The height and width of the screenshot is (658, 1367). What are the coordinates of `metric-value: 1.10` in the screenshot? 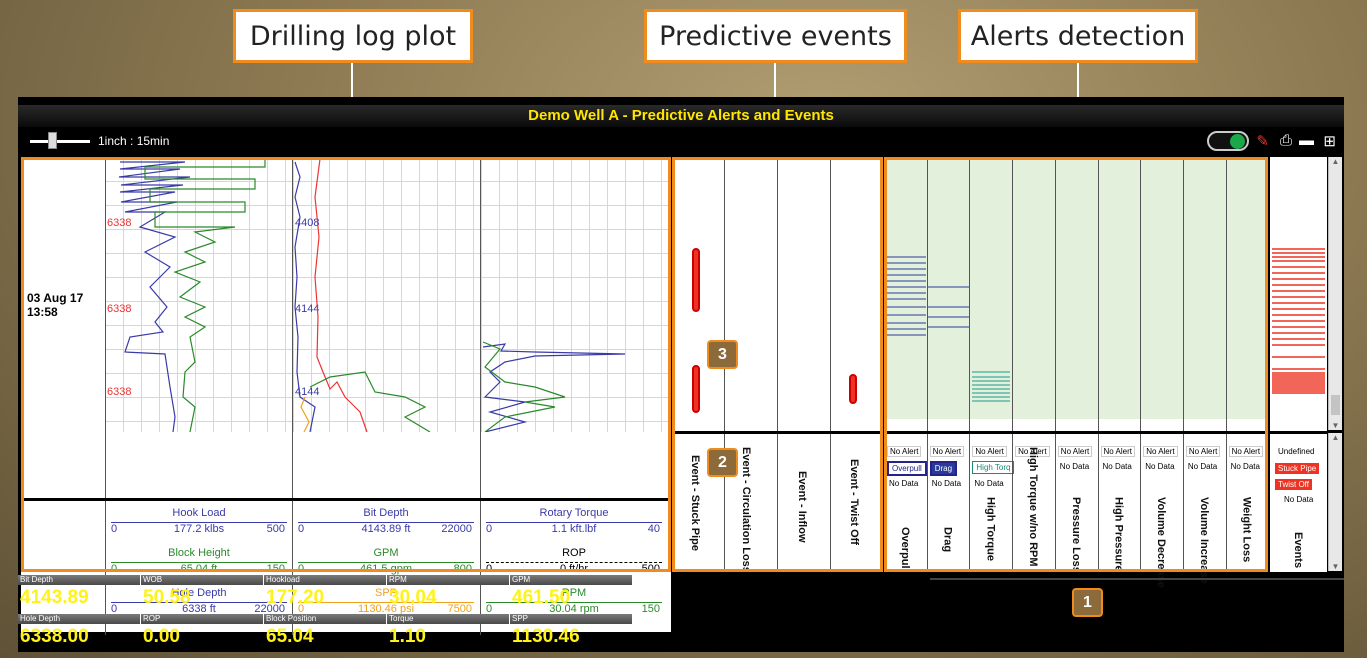 It's located at (407, 636).